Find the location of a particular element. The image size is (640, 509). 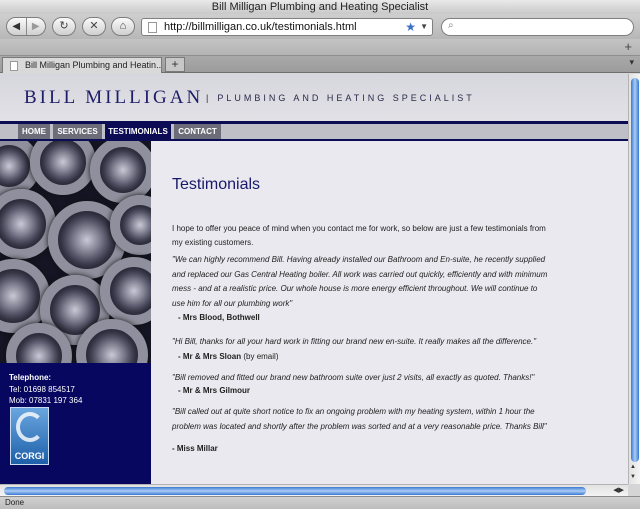

horizontal-scroll-arrows: ◀▶ is located at coordinates (618, 490).